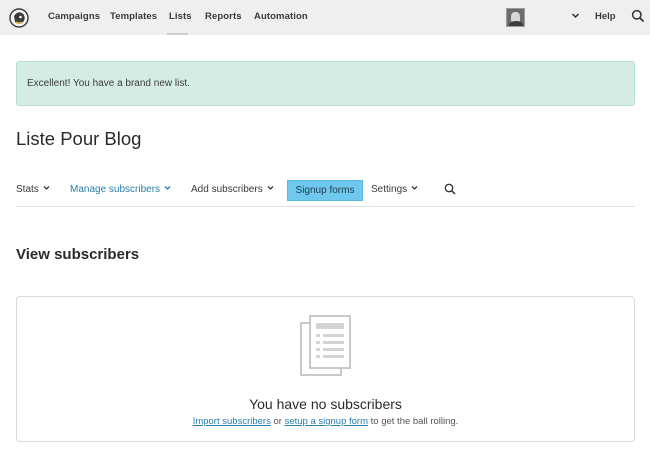  Describe the element at coordinates (281, 16) in the screenshot. I see `nav-automation: Automation` at that location.